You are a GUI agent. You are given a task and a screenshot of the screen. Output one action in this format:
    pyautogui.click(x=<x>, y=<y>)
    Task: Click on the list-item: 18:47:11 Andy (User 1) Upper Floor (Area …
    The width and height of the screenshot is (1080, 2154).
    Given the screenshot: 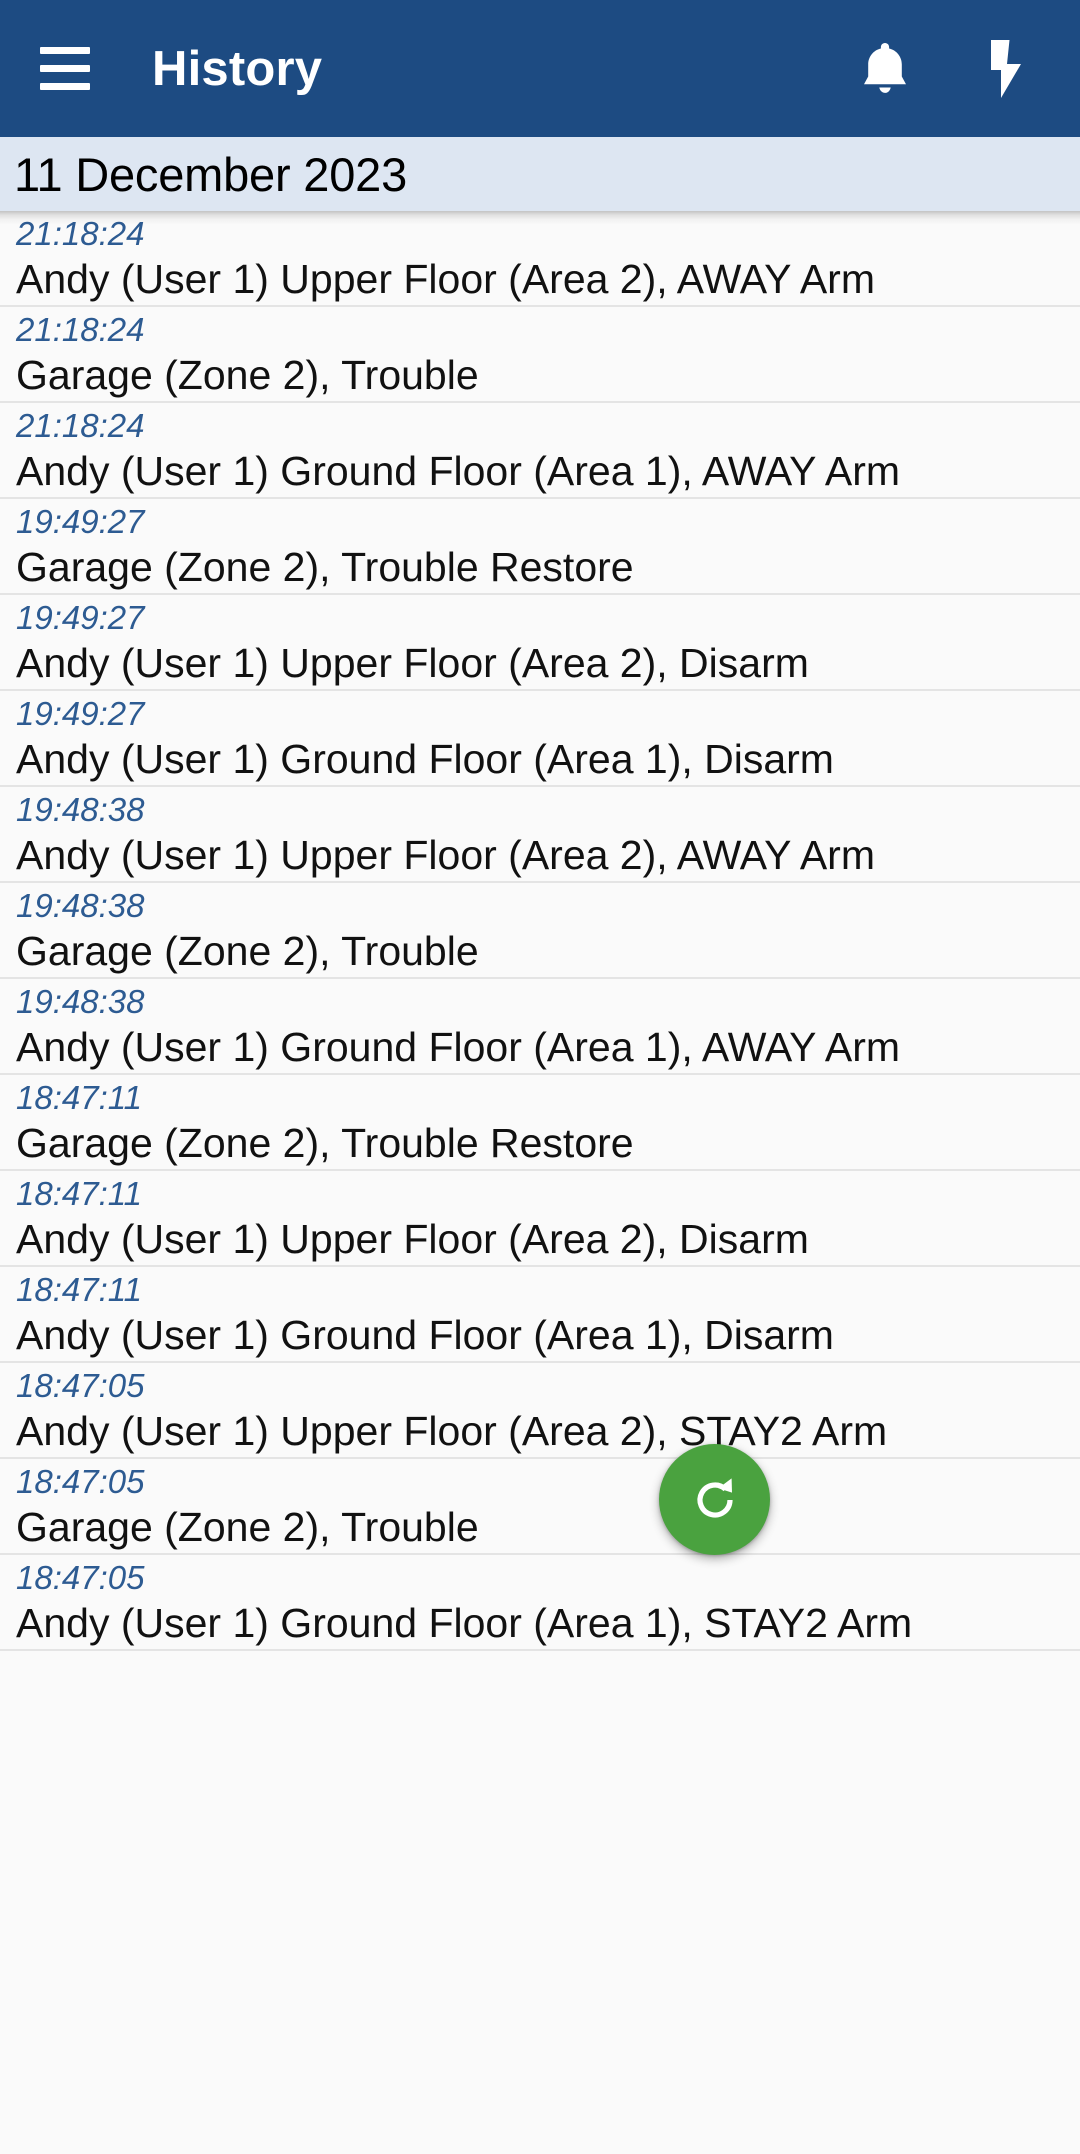 What is the action you would take?
    pyautogui.click(x=540, y=1219)
    